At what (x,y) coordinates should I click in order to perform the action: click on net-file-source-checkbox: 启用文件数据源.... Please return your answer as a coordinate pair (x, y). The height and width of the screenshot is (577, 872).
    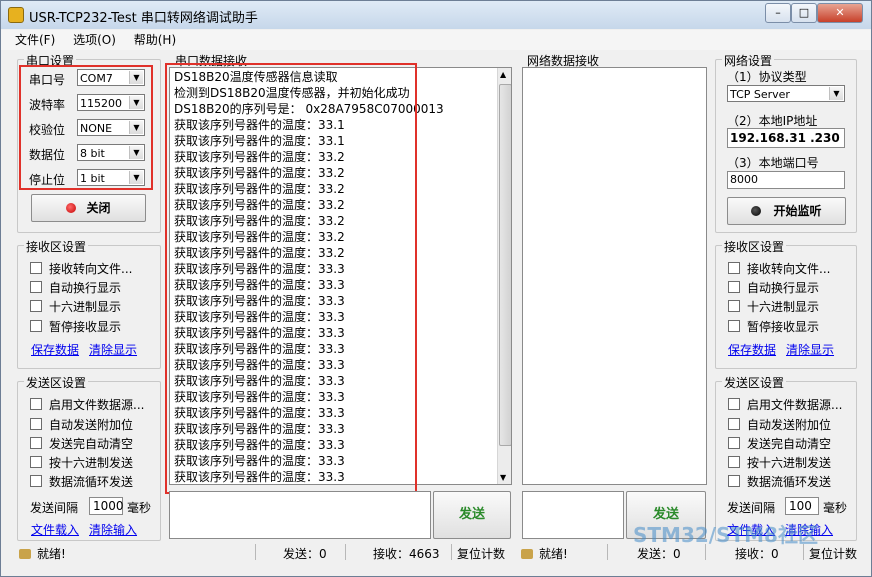
    Looking at the image, I should click on (785, 404).